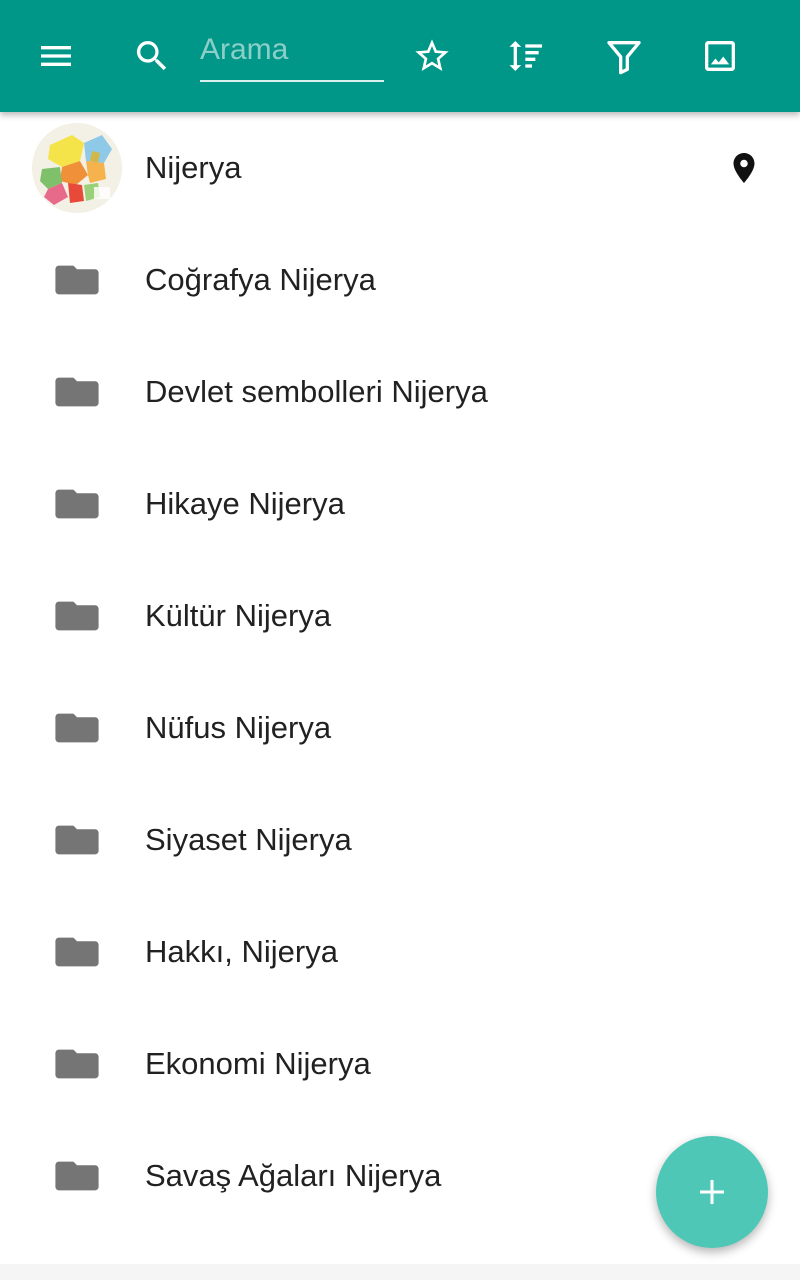 This screenshot has height=1280, width=800. Describe the element at coordinates (400, 952) in the screenshot. I see `list-item-folder: Hakkı, Nijerya` at that location.